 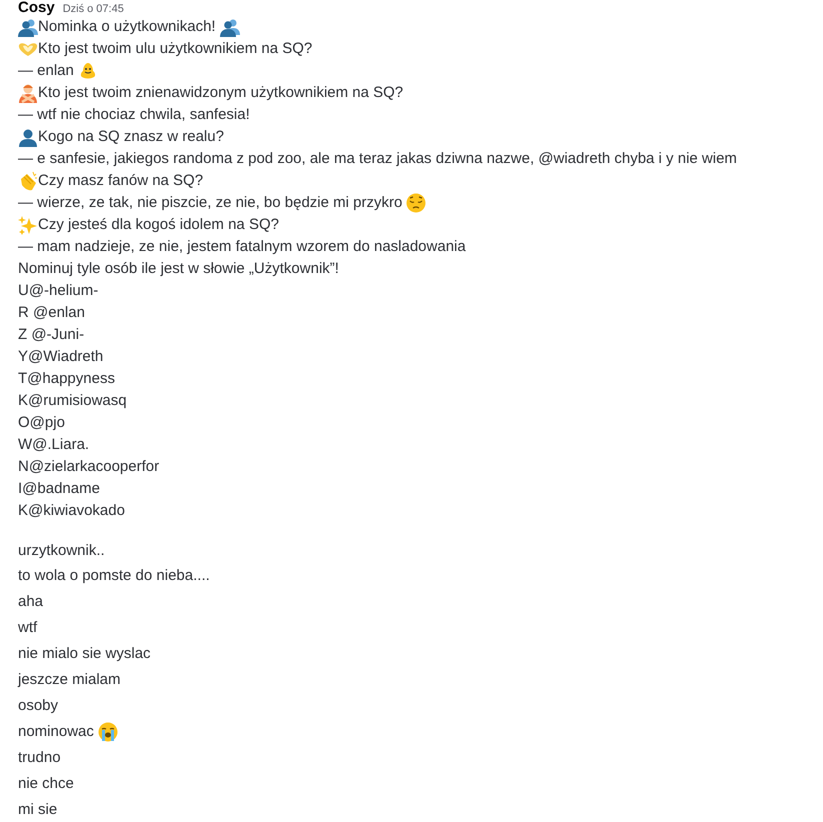 I want to click on crying-face-icon, so click(x=108, y=732).